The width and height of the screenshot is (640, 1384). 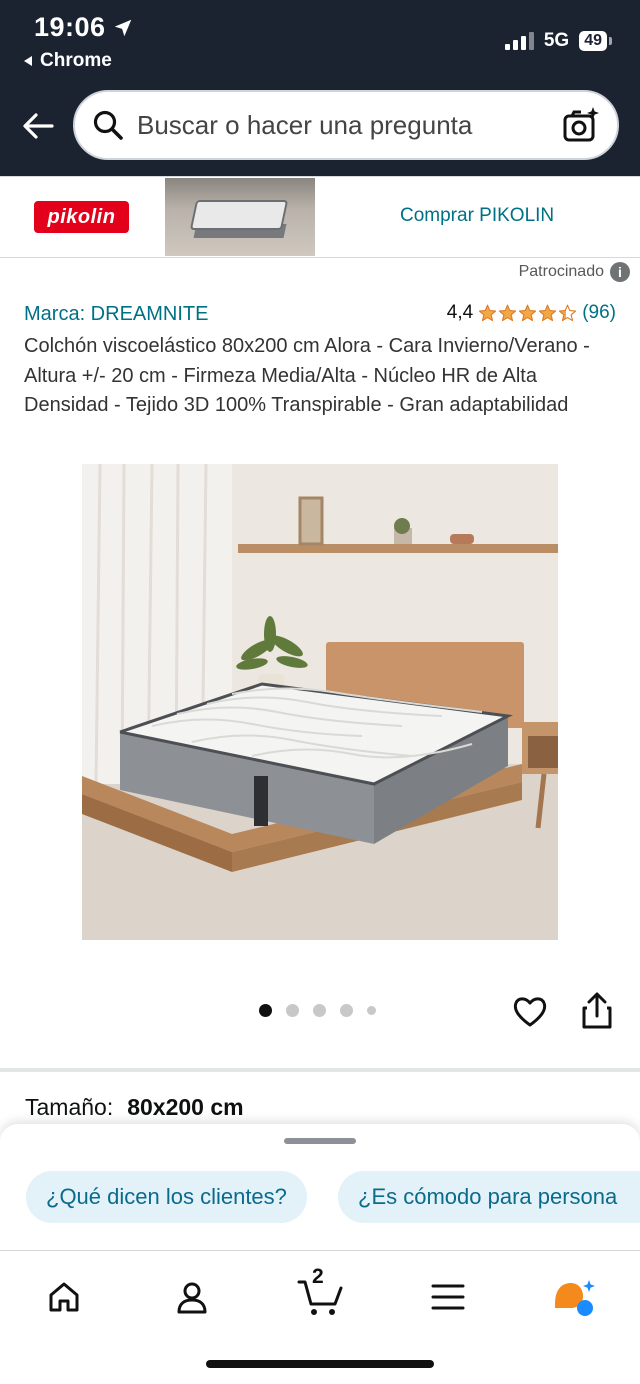 What do you see at coordinates (519, 41) in the screenshot?
I see `signal-icon` at bounding box center [519, 41].